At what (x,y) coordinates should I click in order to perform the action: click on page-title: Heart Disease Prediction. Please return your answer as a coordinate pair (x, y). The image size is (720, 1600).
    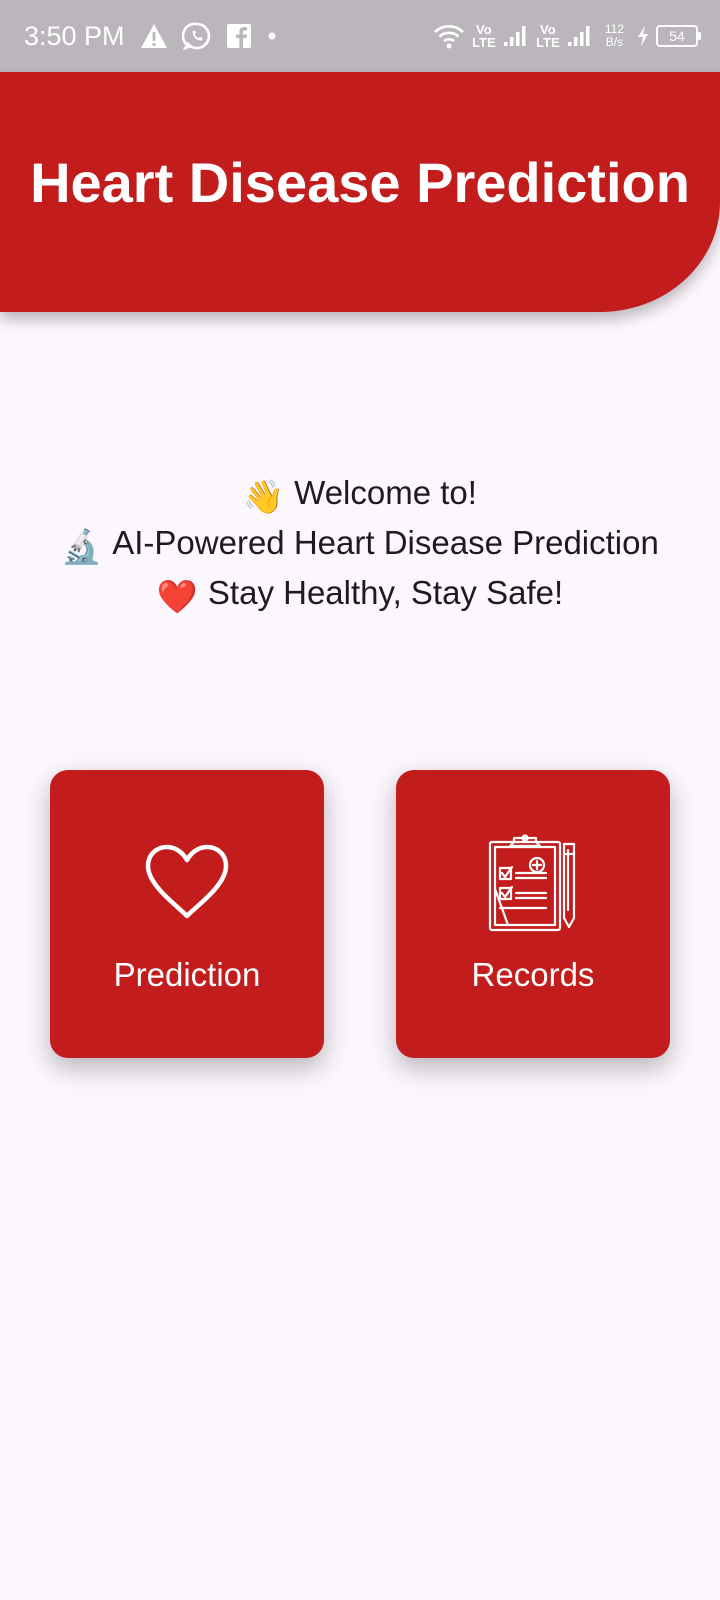
    Looking at the image, I should click on (360, 182).